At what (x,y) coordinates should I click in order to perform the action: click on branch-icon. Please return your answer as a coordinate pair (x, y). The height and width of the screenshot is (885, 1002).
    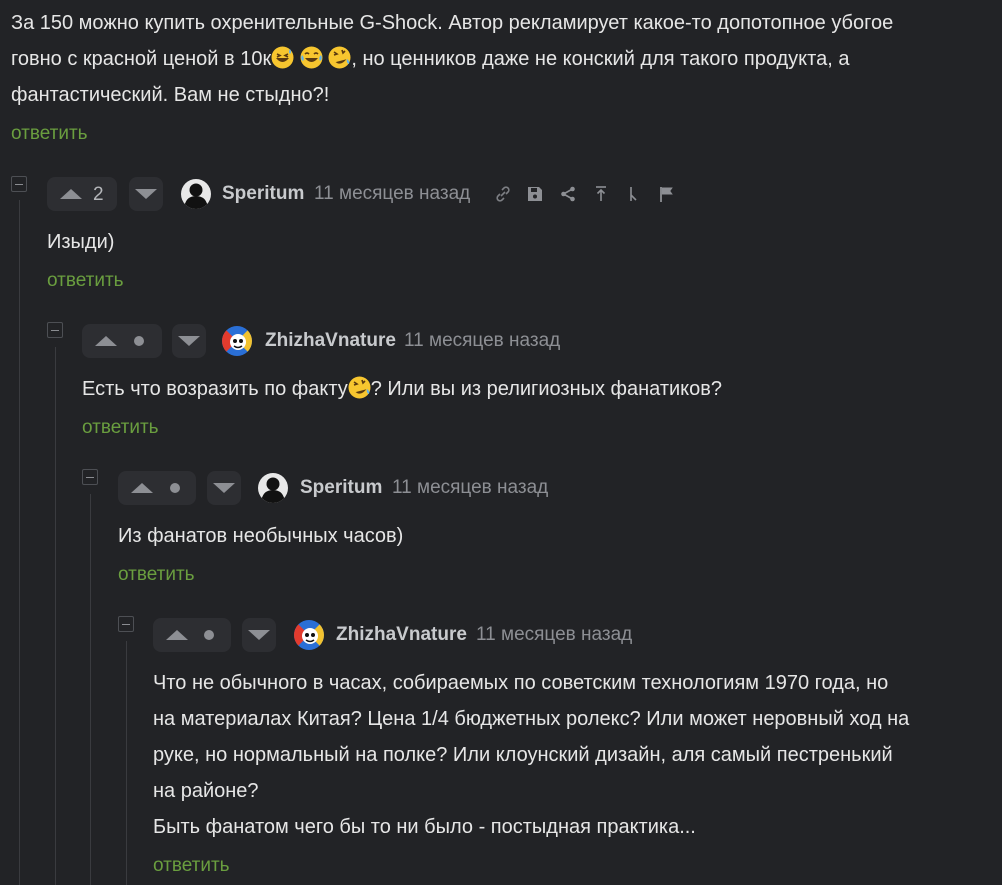
    Looking at the image, I should click on (634, 194).